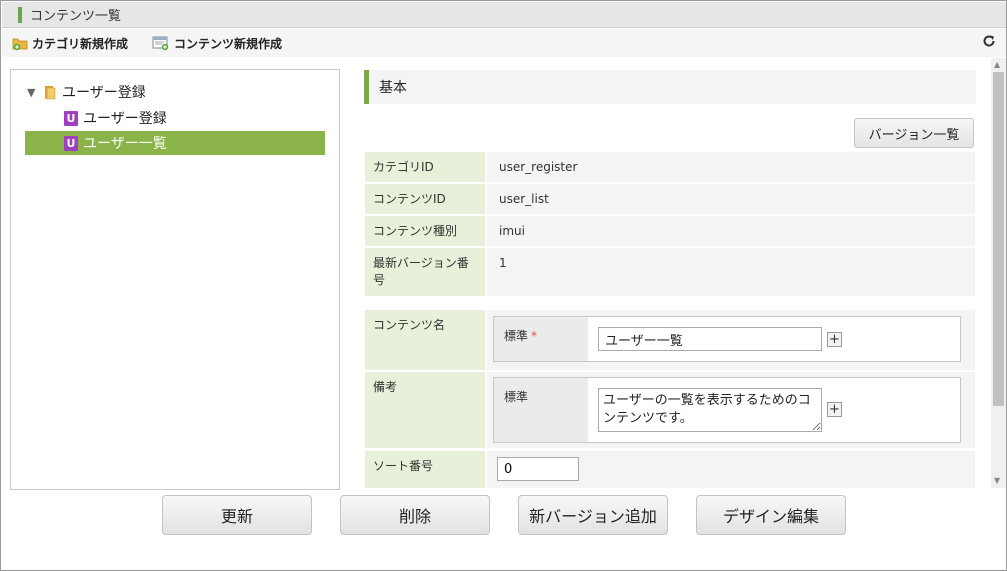 The width and height of the screenshot is (1007, 571). I want to click on field-row-category-id: カテゴリID user_register, so click(670, 167).